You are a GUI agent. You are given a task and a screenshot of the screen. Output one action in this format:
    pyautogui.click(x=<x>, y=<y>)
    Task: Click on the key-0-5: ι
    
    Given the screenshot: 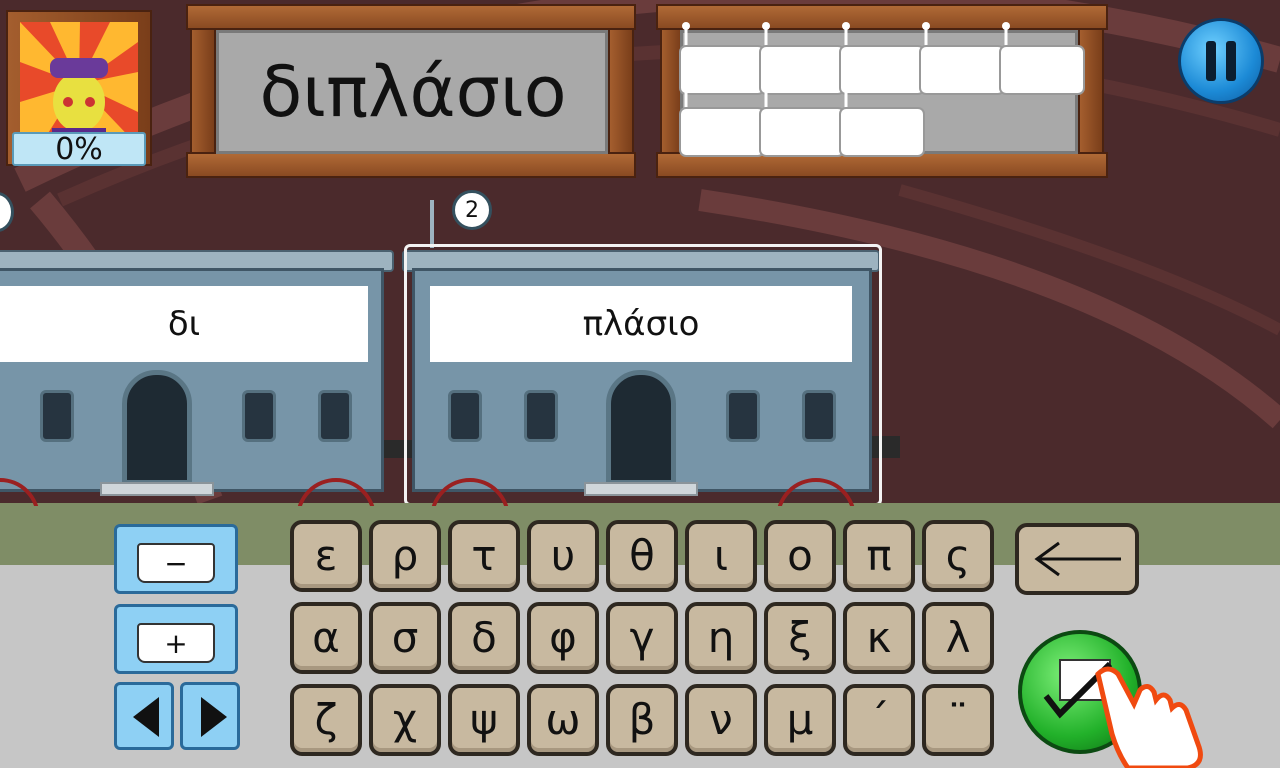 What is the action you would take?
    pyautogui.click(x=721, y=556)
    